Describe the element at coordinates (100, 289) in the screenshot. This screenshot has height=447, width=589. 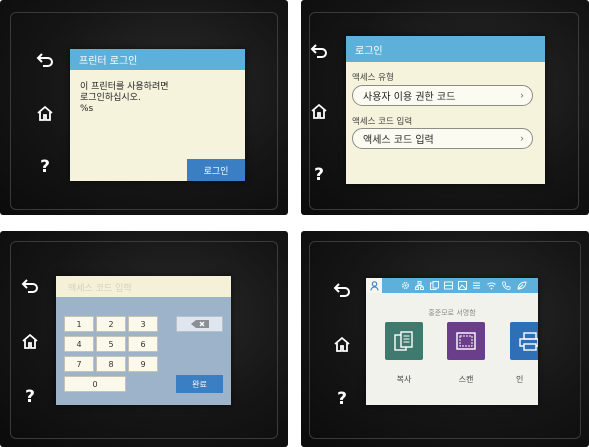
I see `code-entry-placeholder: 액세스 코드 입력` at that location.